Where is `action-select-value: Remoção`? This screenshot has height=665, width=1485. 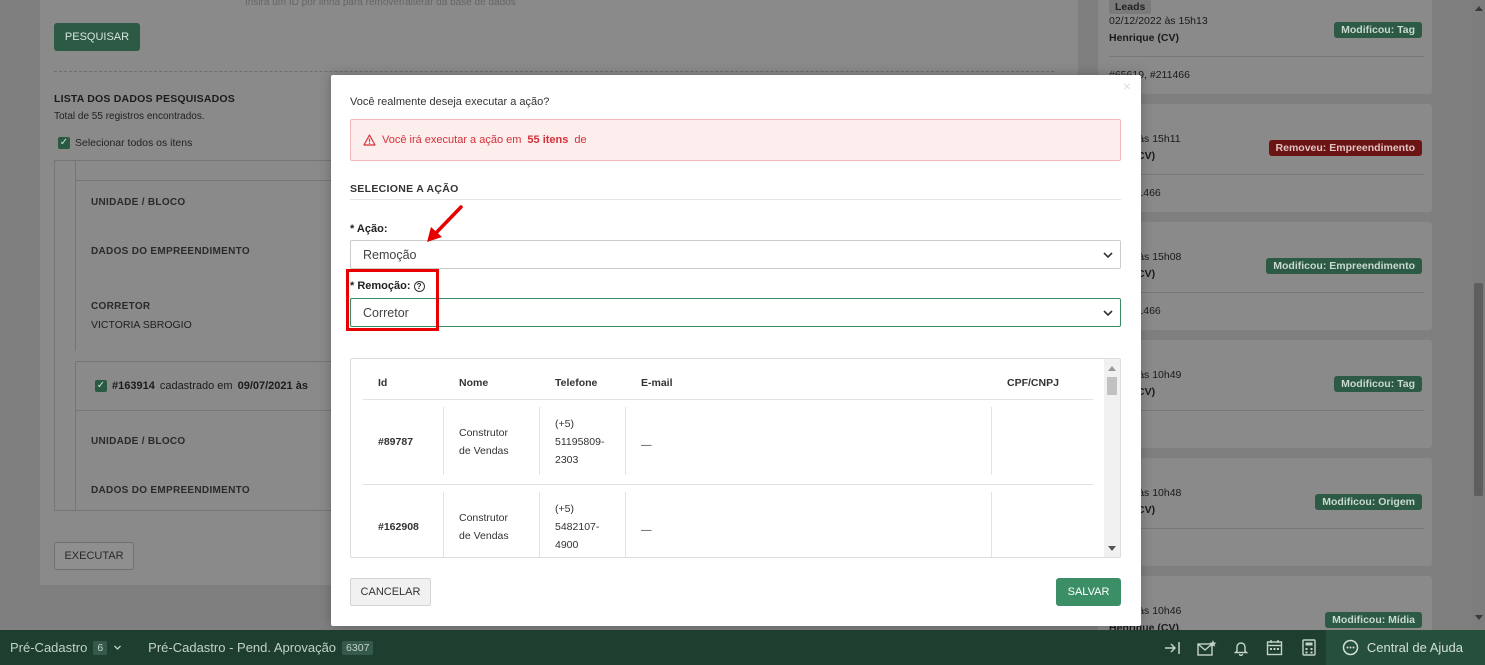
action-select-value: Remoção is located at coordinates (390, 254).